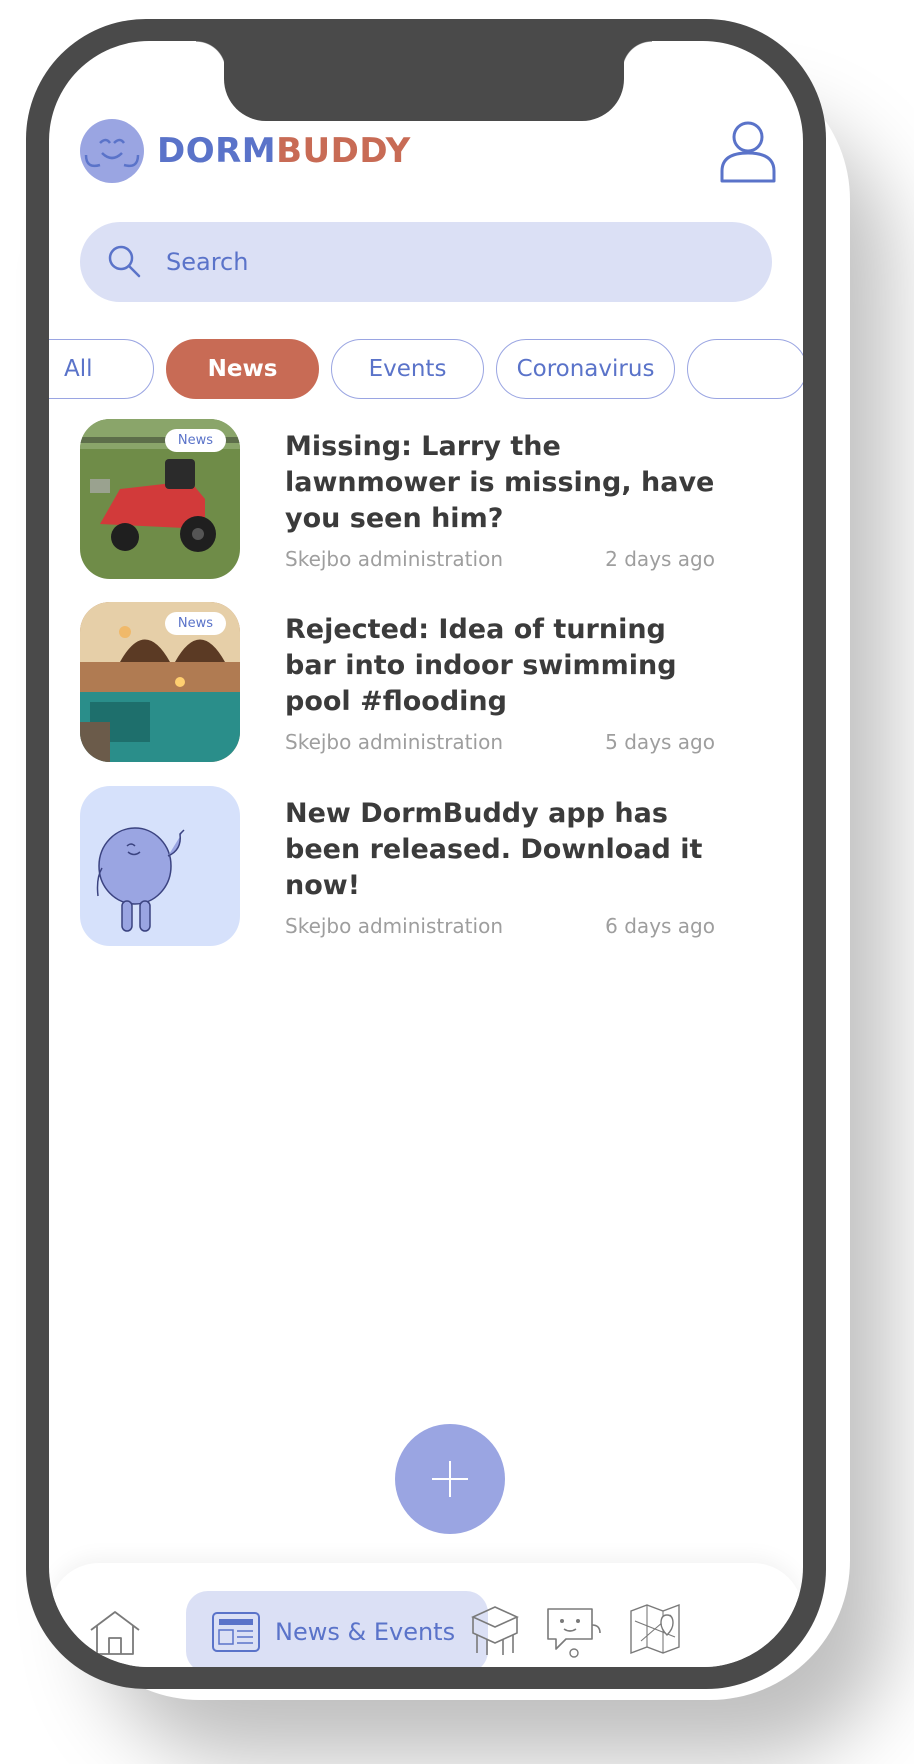 This screenshot has height=1764, width=914. I want to click on chip-coronavirus: Coronavirus, so click(585, 369).